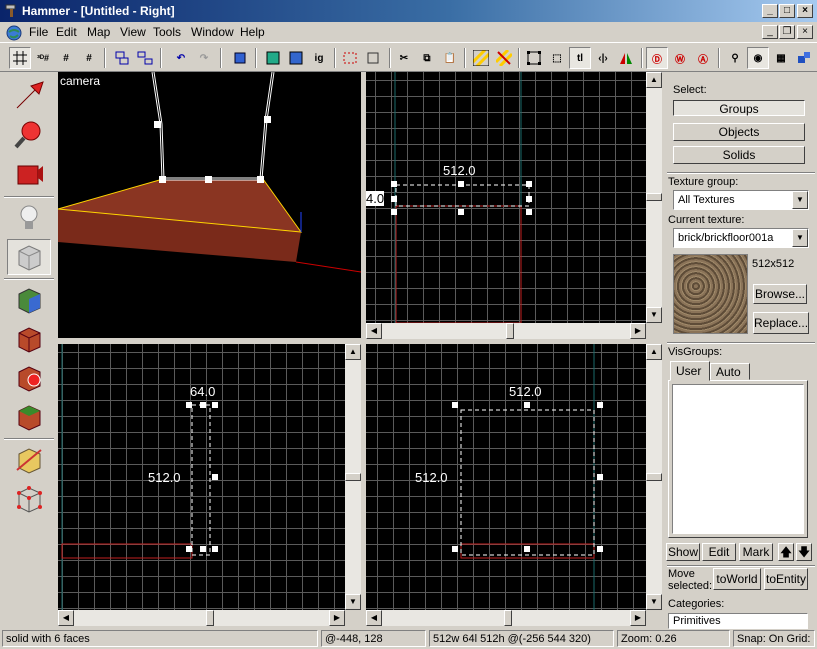  I want to click on align-button: ‹|›, so click(603, 58).